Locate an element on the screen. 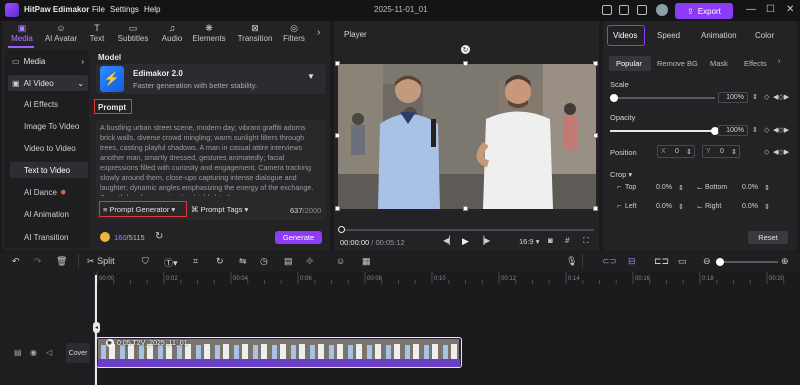 This screenshot has height=385, width=800. subtab-popular: Popular is located at coordinates (629, 63).